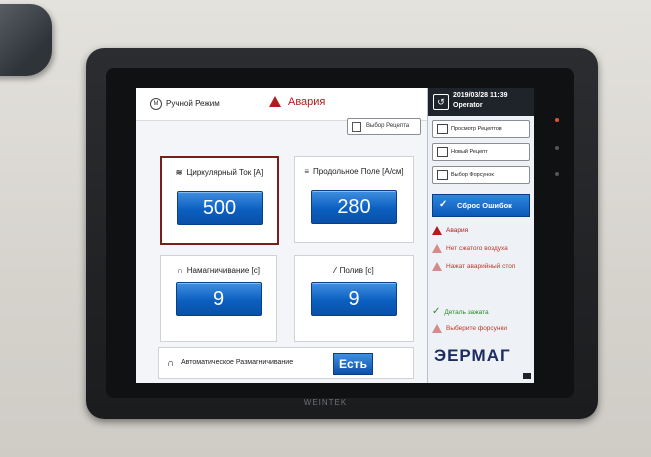 The image size is (651, 457). I want to click on recipe-select-label: Выбор Рецепта, so click(388, 126).